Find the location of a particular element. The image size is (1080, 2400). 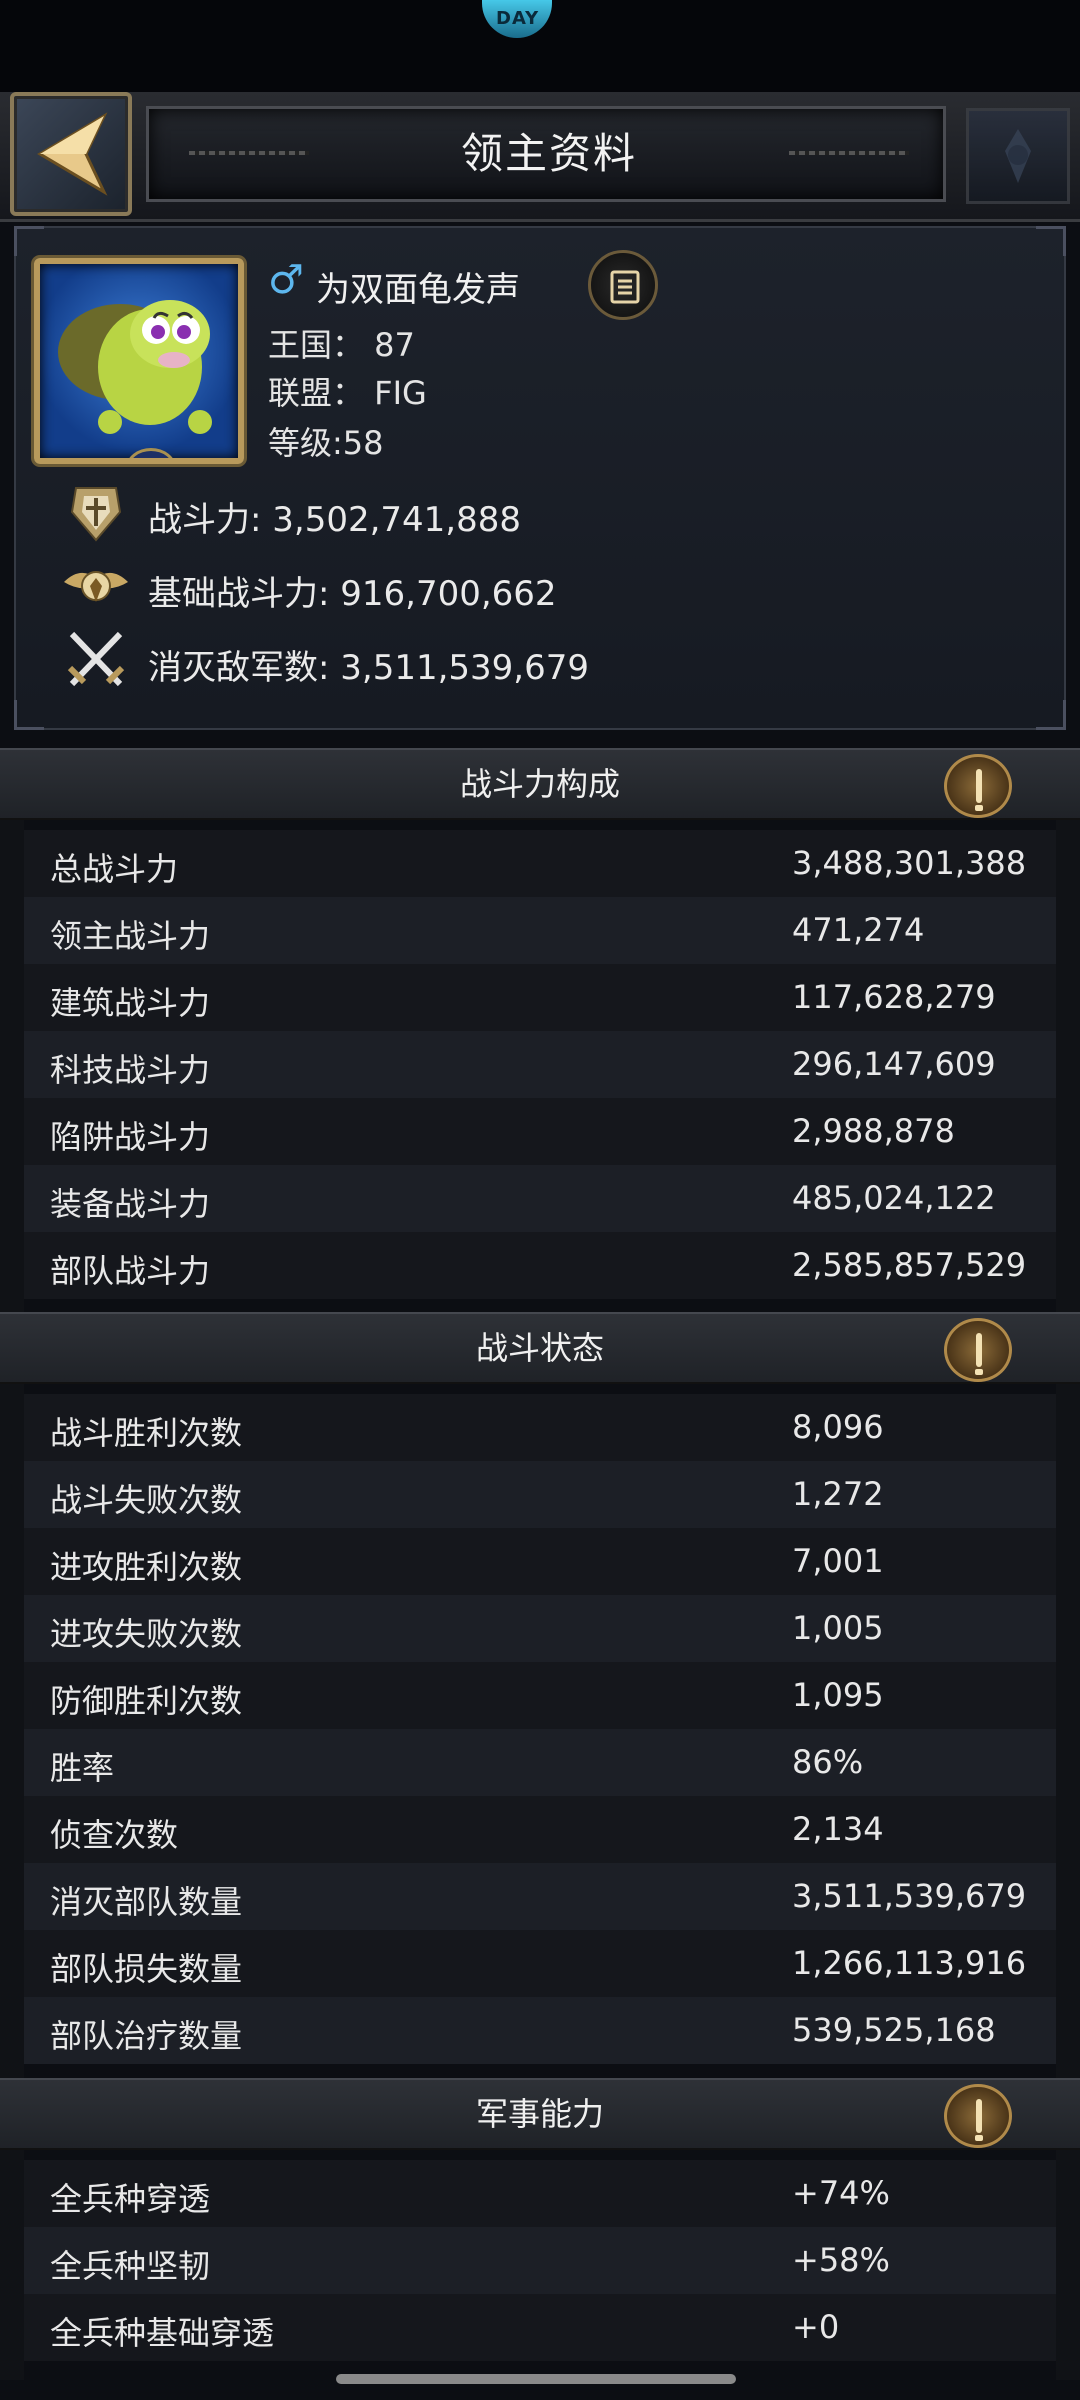

back-arrow-icon is located at coordinates (72, 154).